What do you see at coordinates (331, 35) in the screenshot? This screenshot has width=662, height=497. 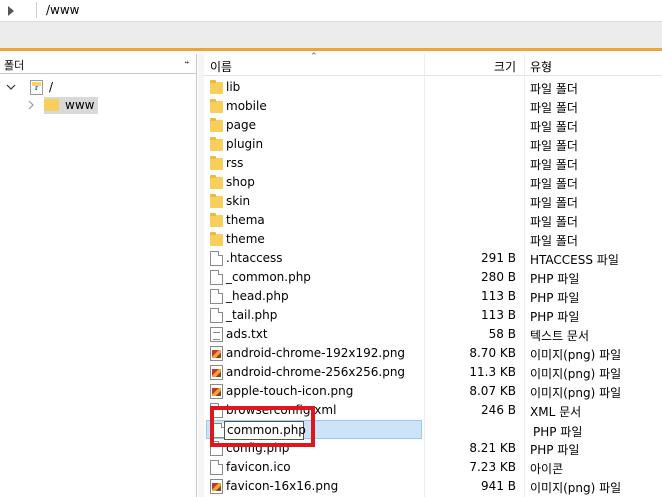 I see `toolbar` at bounding box center [331, 35].